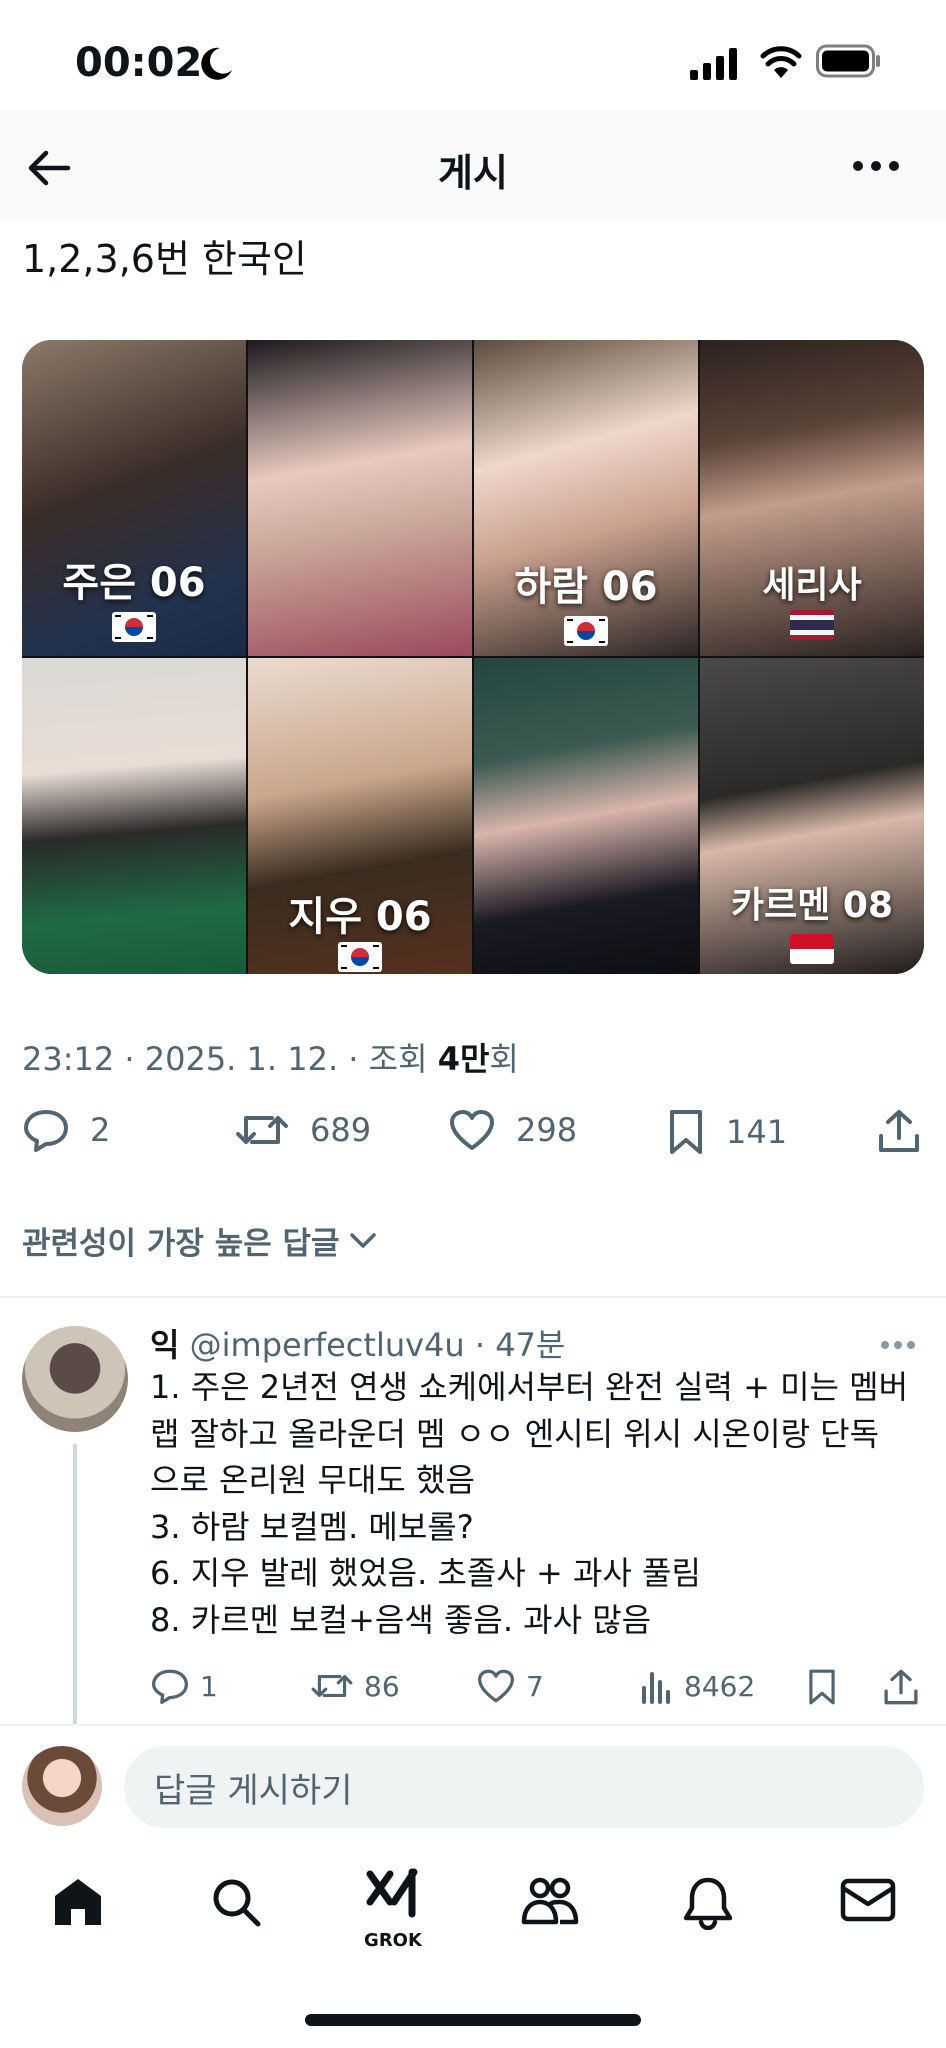 The width and height of the screenshot is (946, 2048). Describe the element at coordinates (100, 1130) in the screenshot. I see `reply-count: 2` at that location.